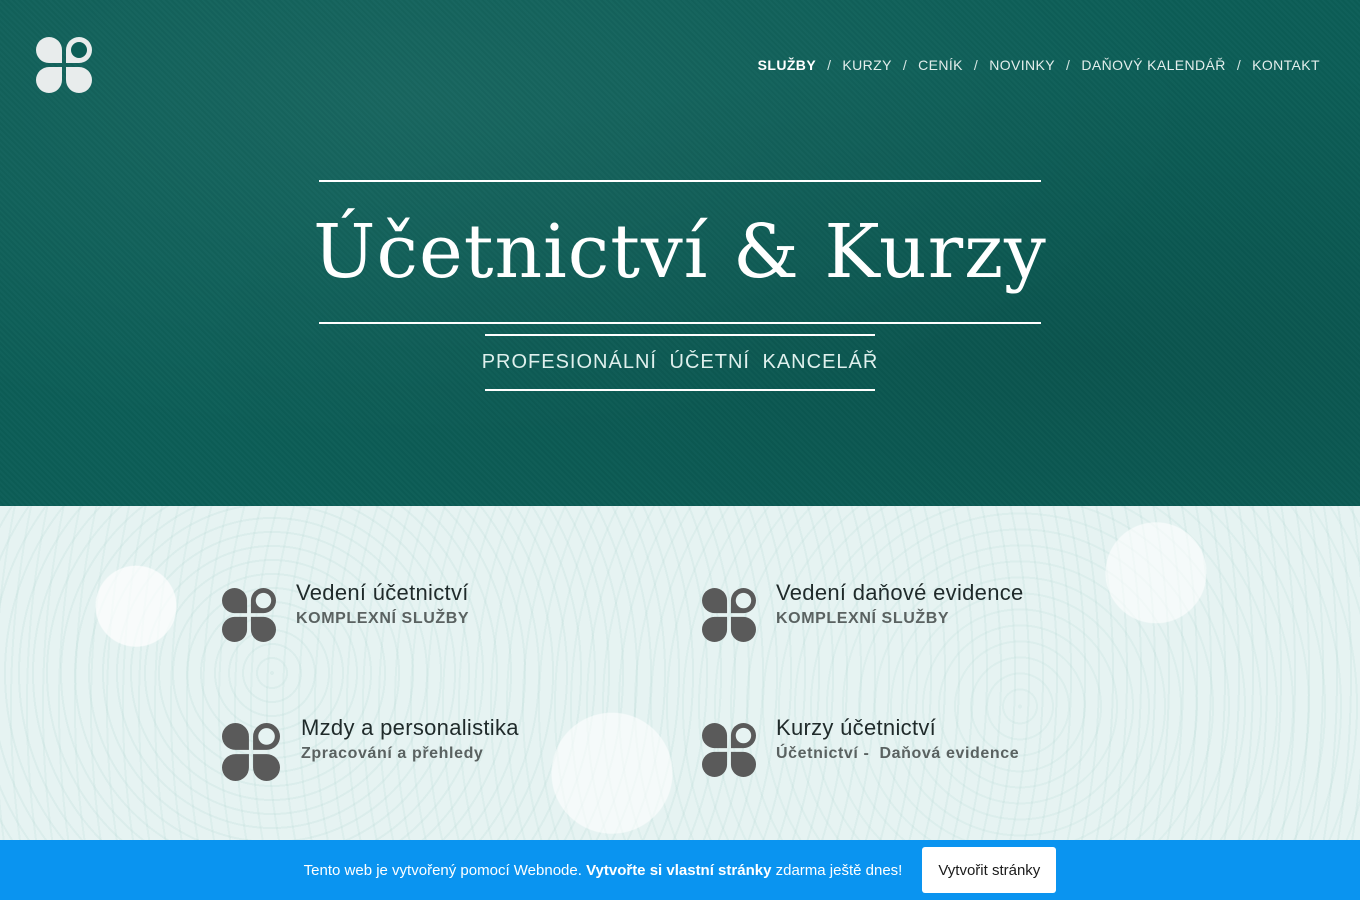 The image size is (1360, 900). What do you see at coordinates (866, 65) in the screenshot?
I see `nav-item-kurzy: KURZY` at bounding box center [866, 65].